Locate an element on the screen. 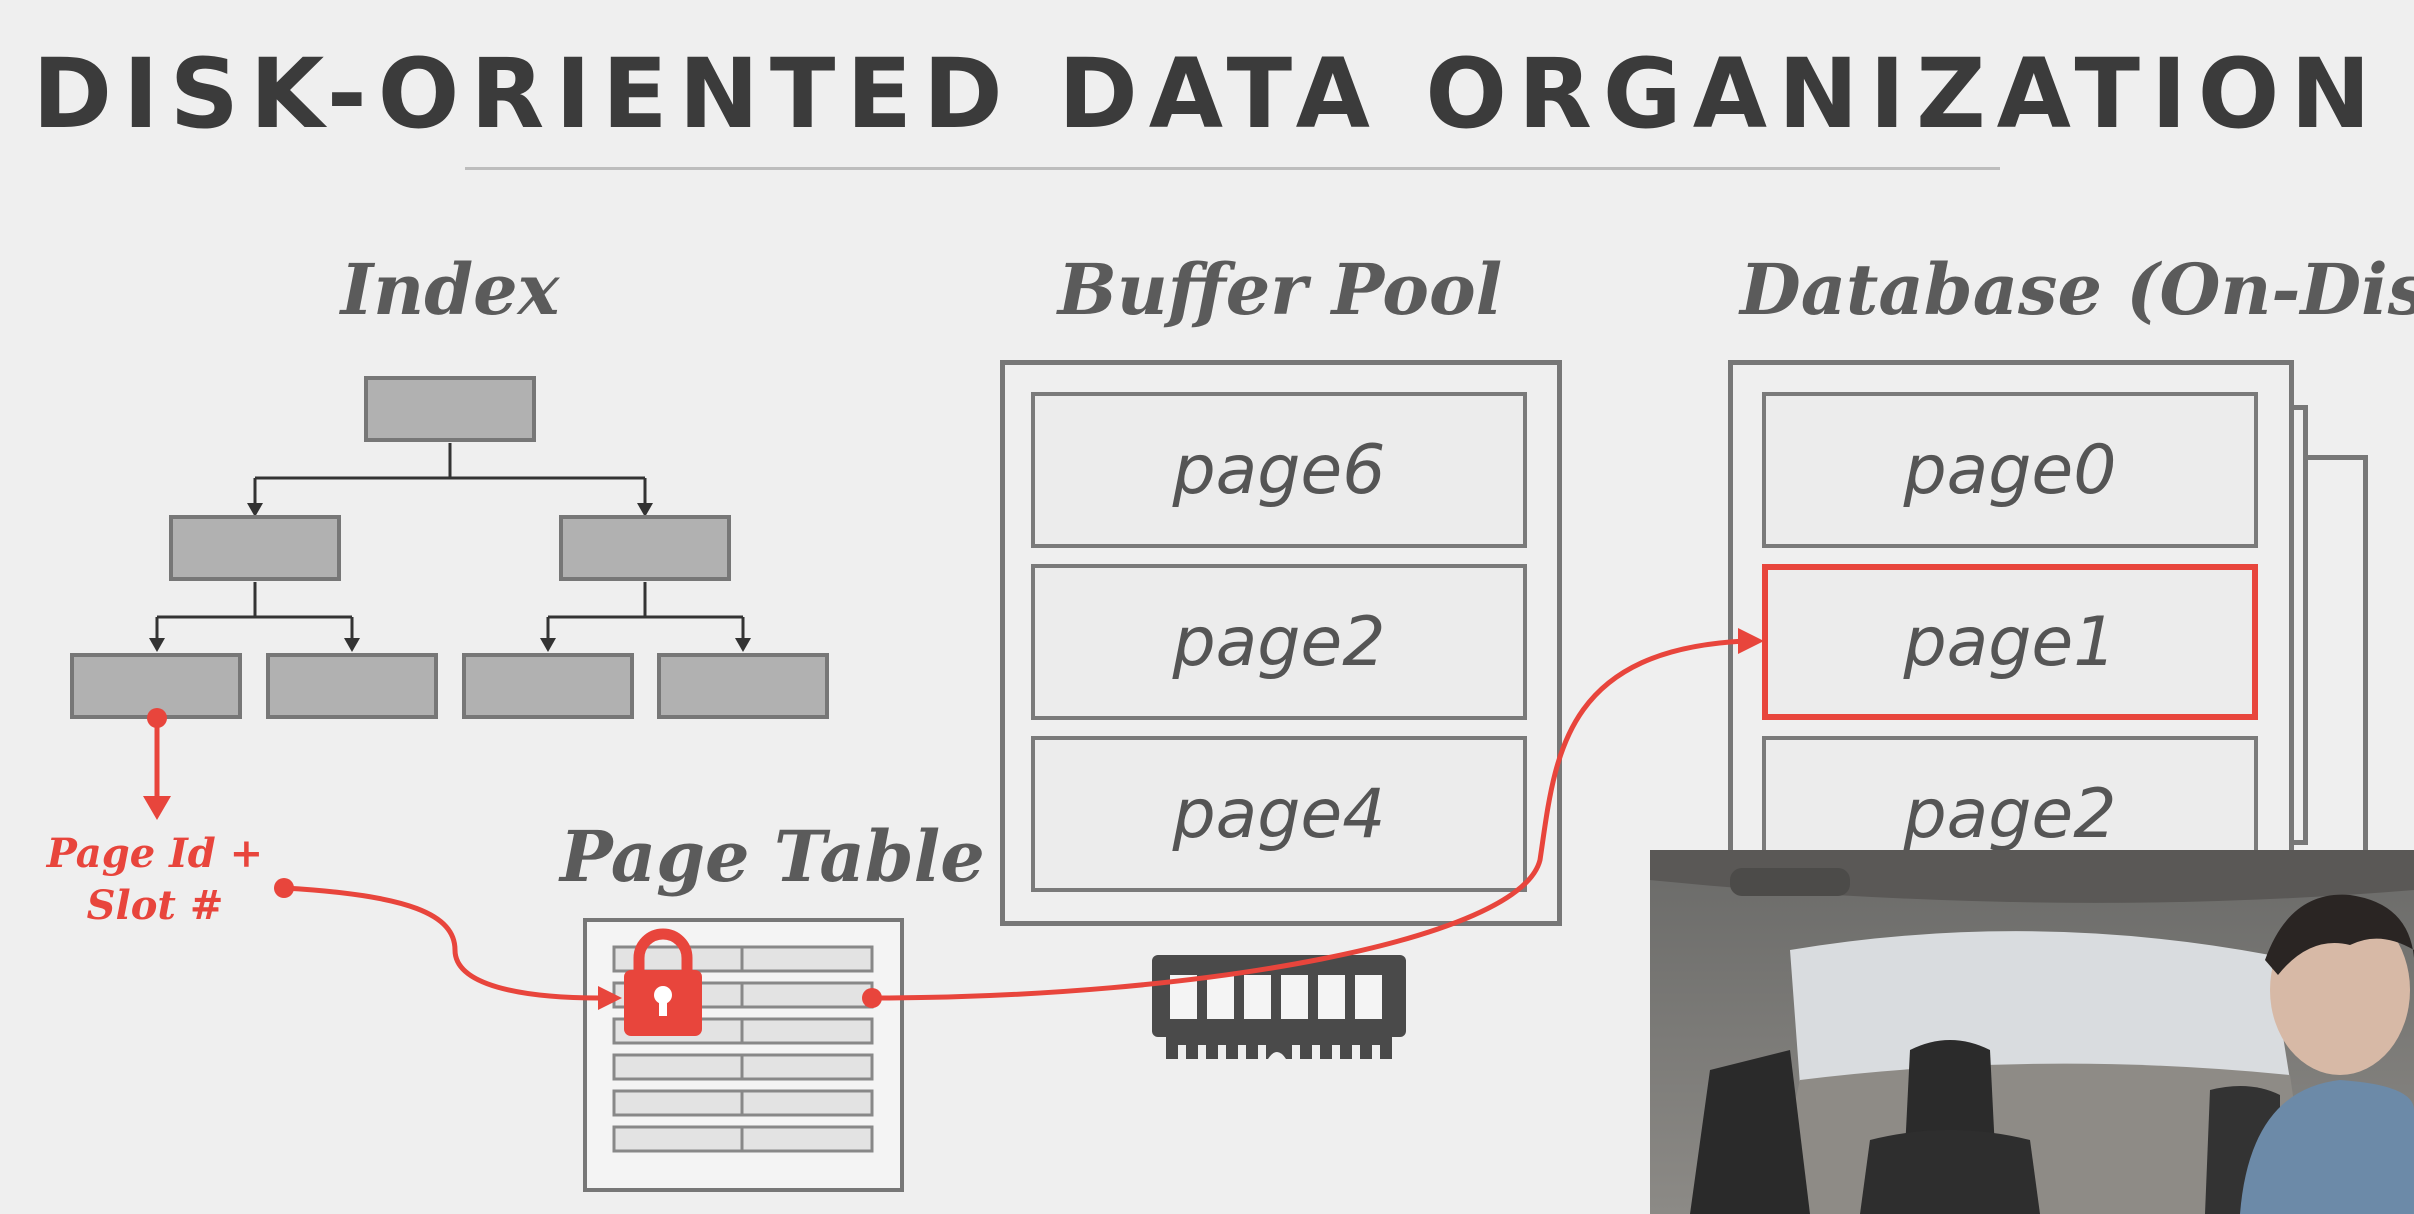  label-to-page-table-arrow is located at coordinates (442, 943).